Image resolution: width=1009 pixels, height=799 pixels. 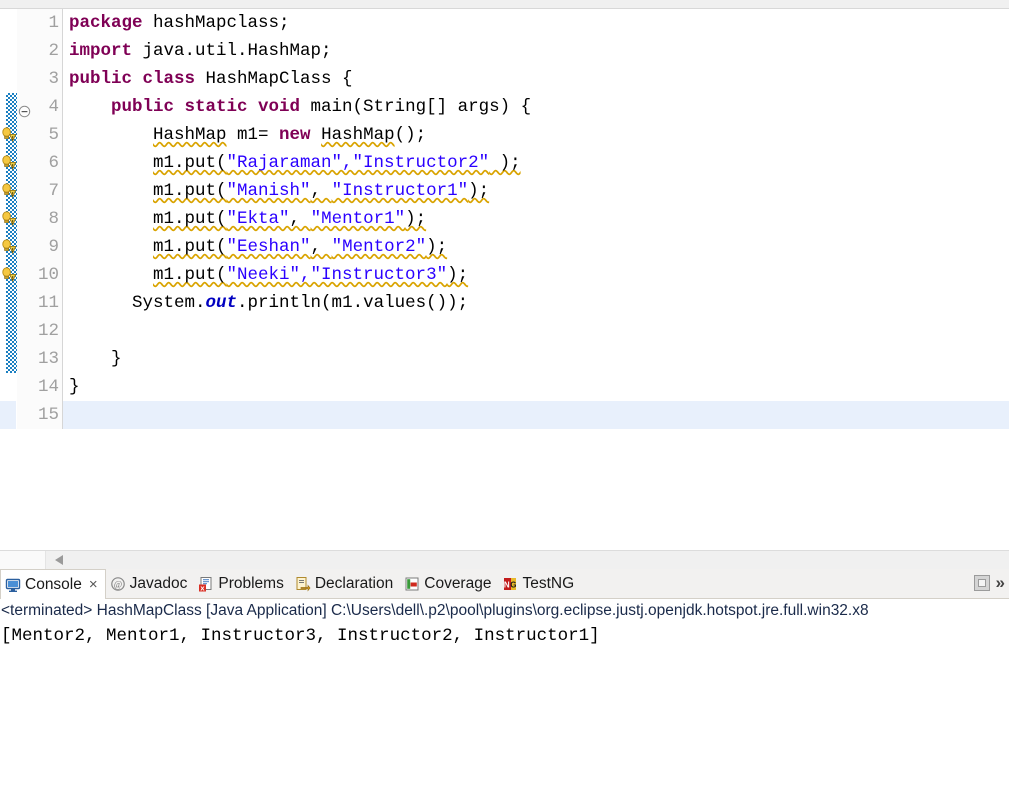 I want to click on tab-problems: x Problems, so click(x=242, y=583).